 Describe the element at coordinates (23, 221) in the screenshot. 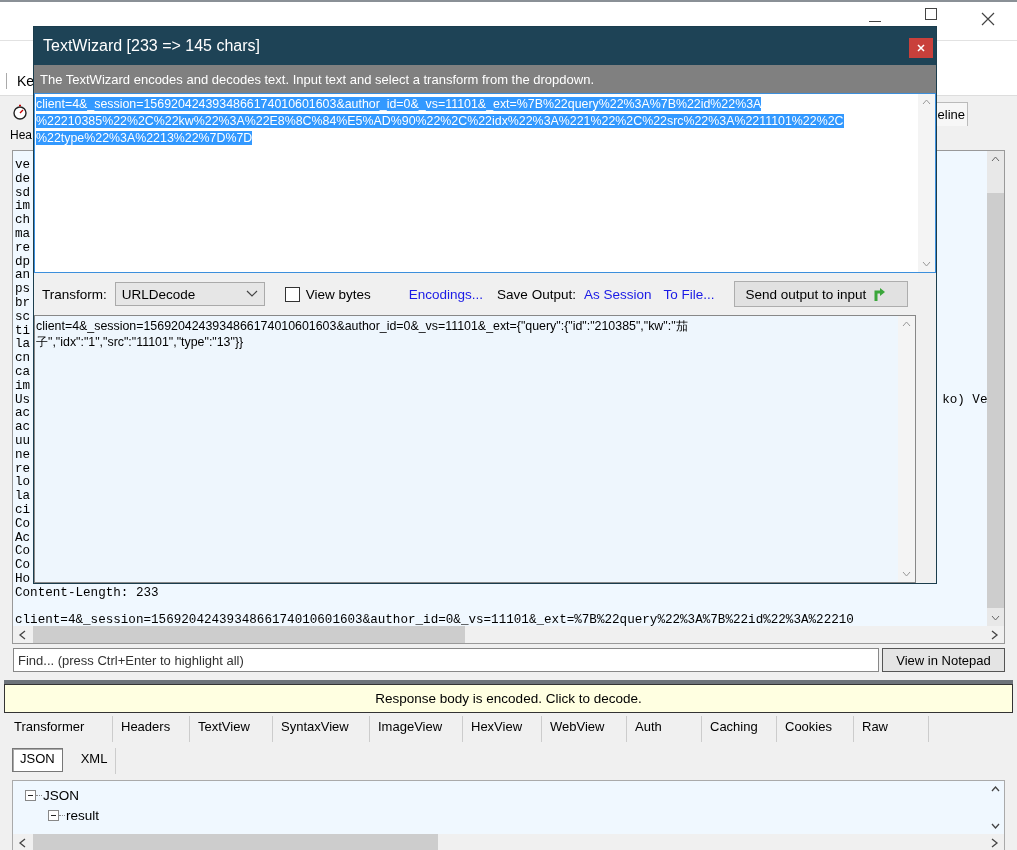

I see `header-line: ch` at that location.